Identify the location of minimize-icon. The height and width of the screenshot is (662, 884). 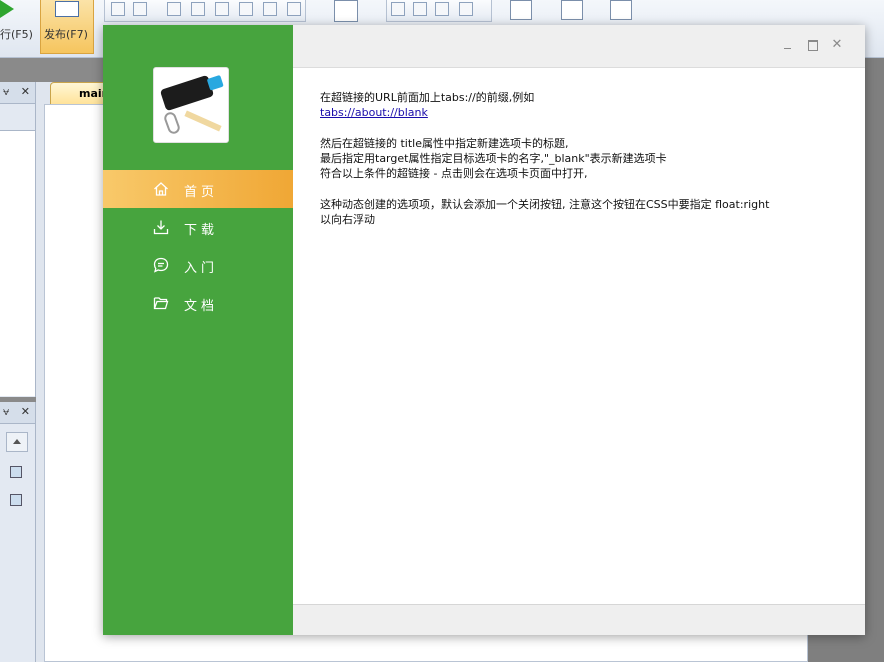
(788, 45).